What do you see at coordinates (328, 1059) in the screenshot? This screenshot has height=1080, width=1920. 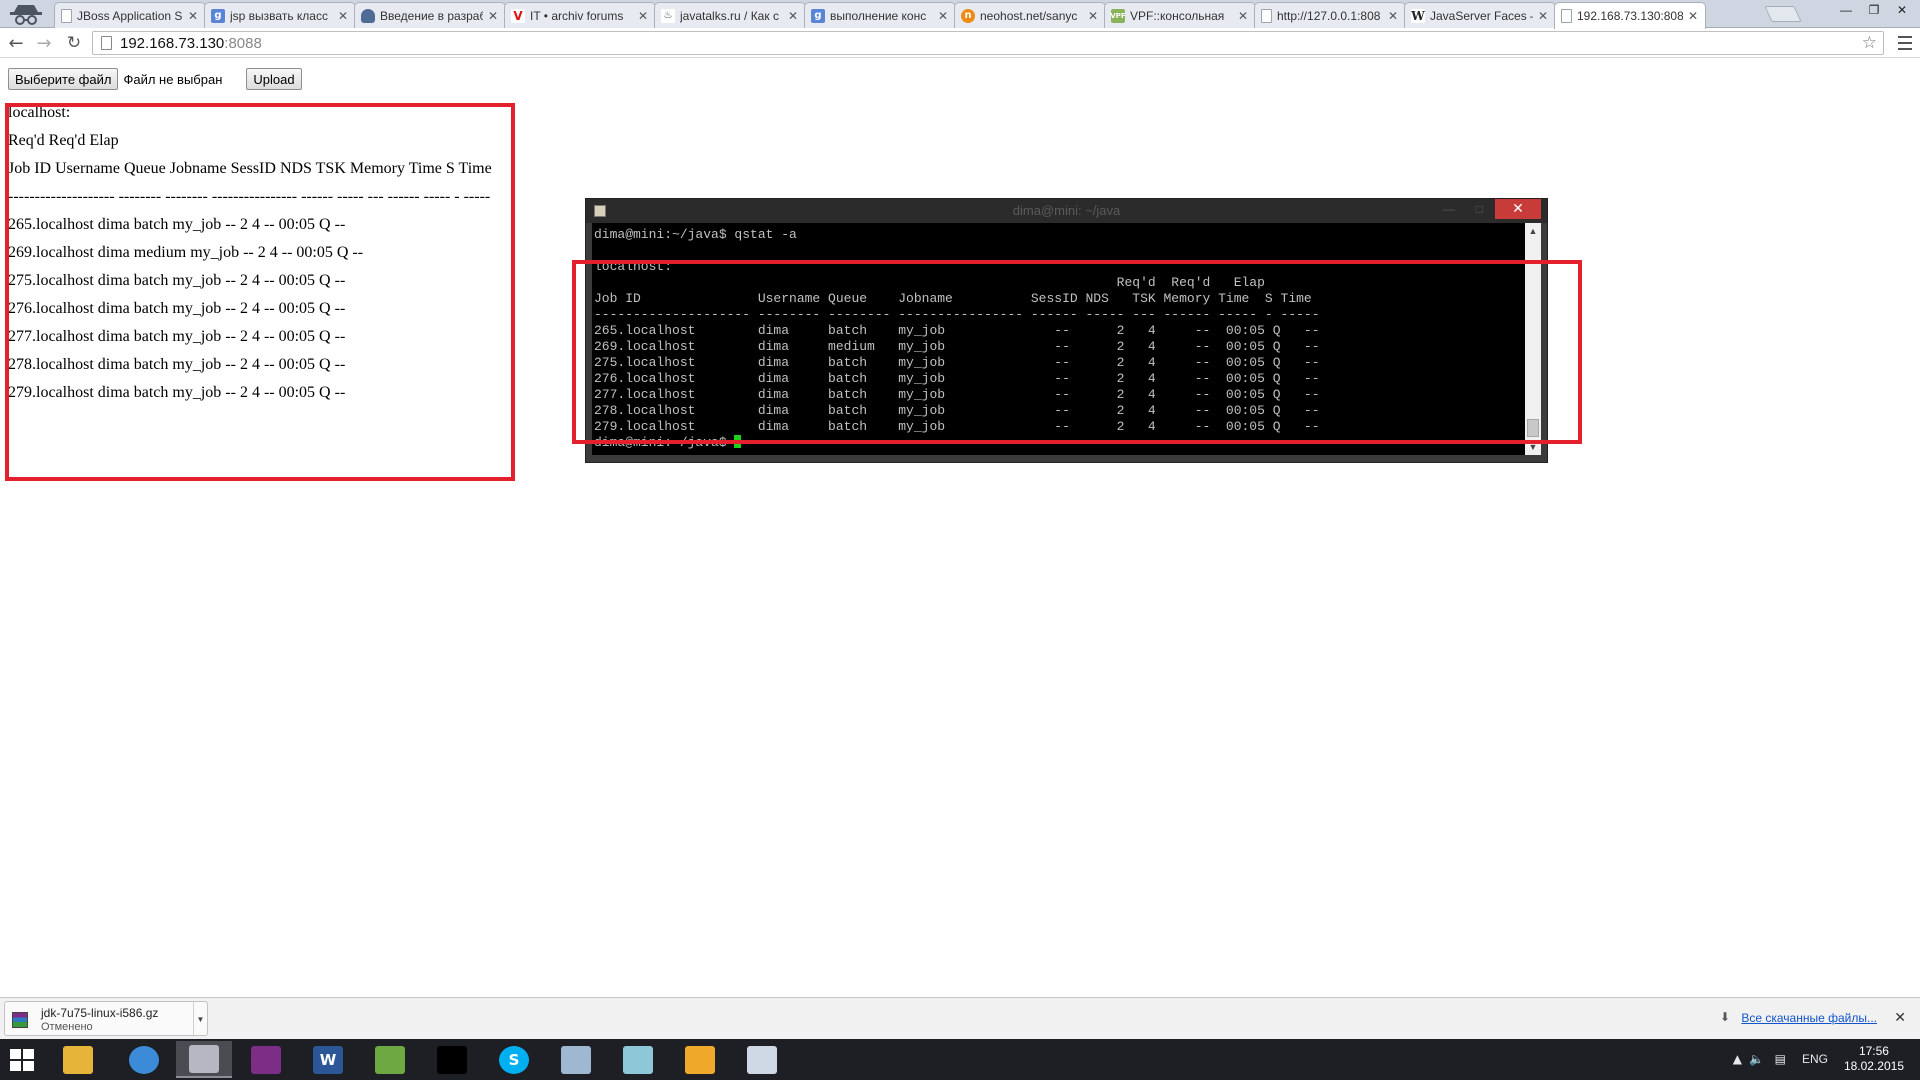 I see `taskbar-app: W` at bounding box center [328, 1059].